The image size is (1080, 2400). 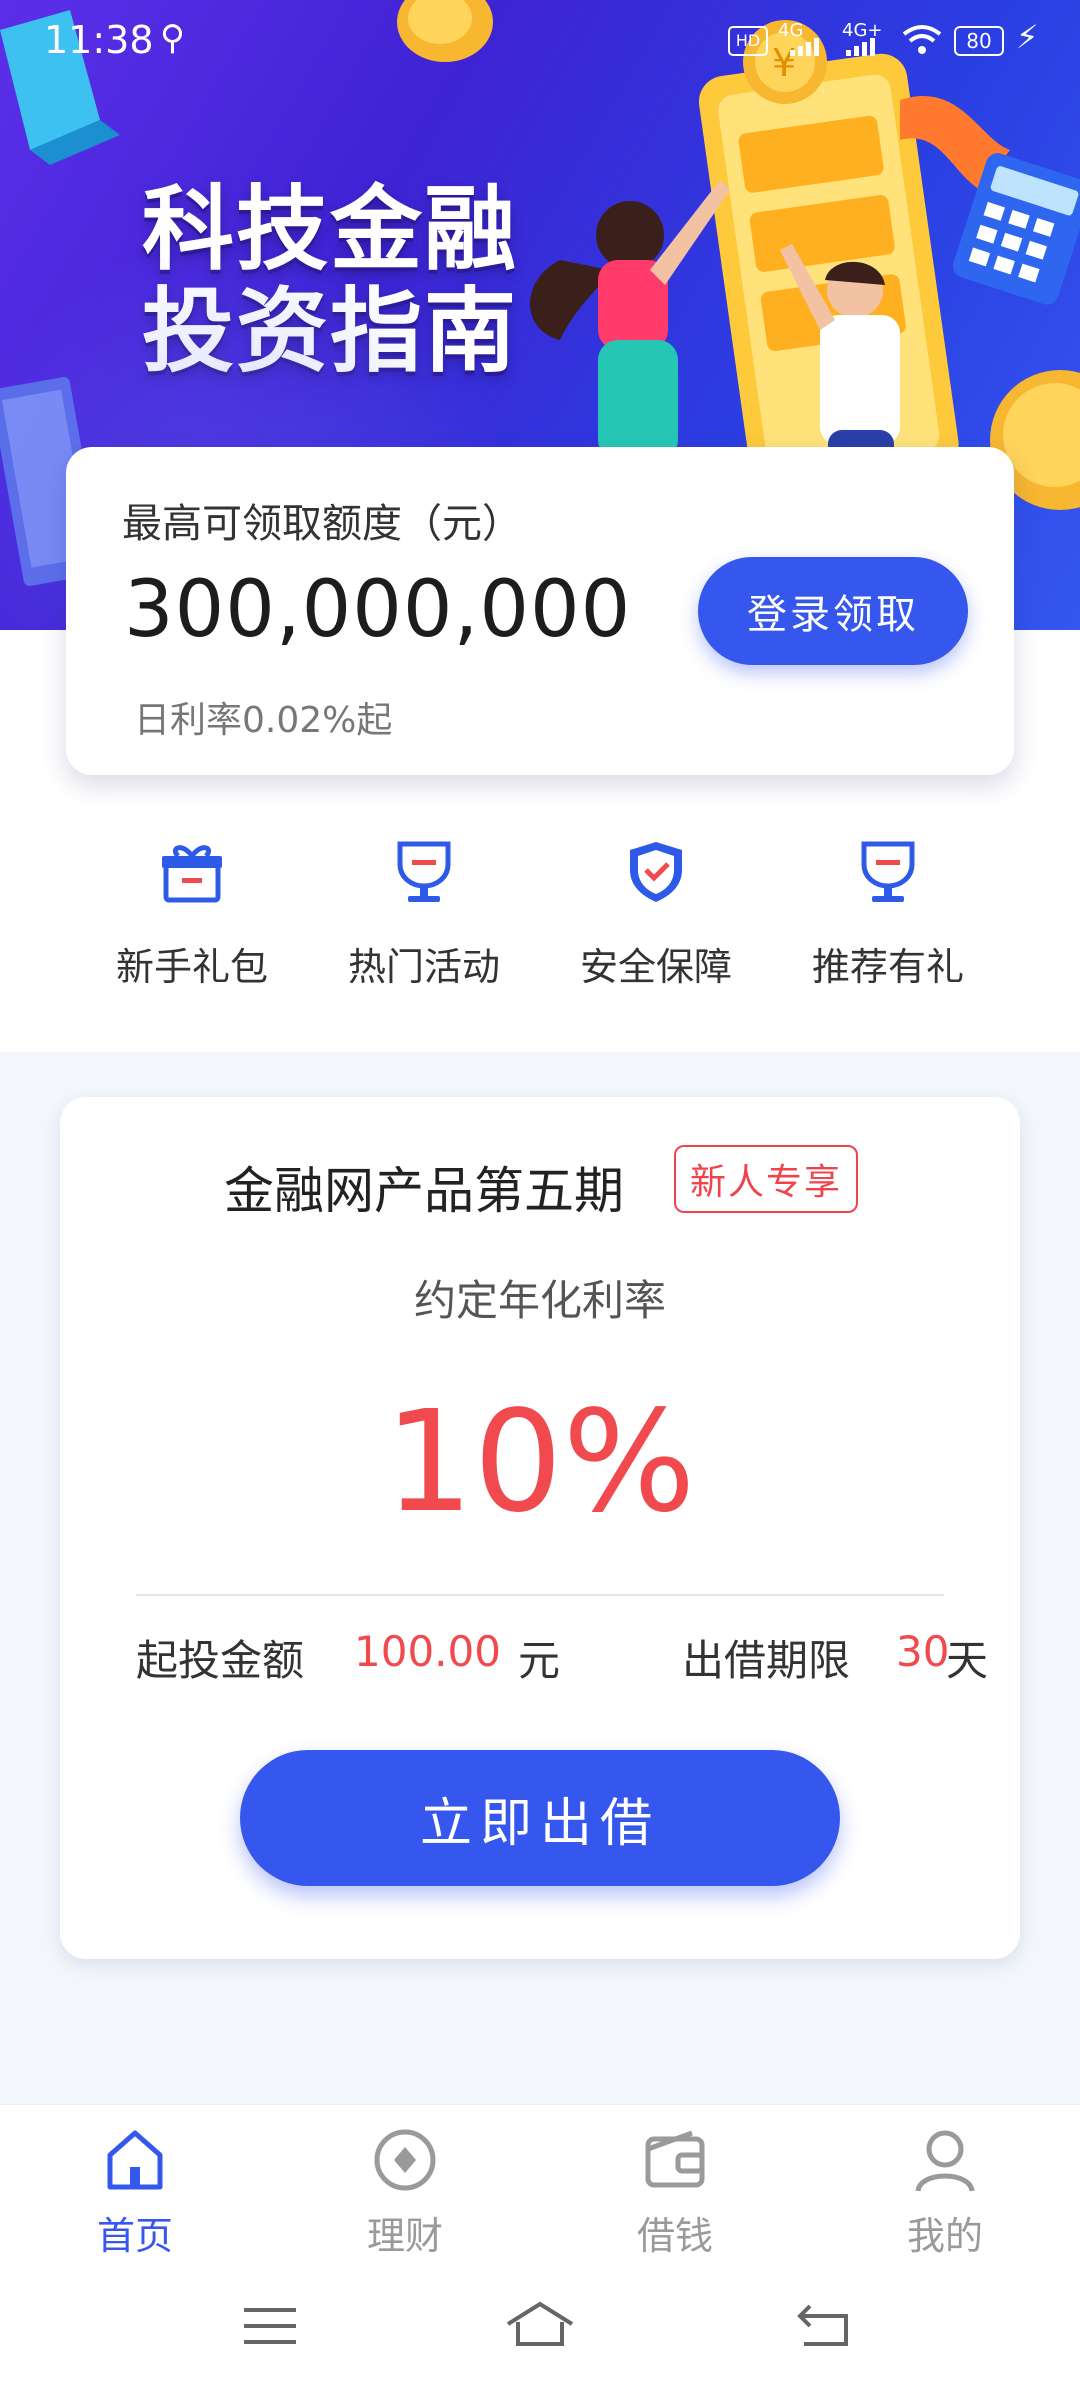 I want to click on system-nav-bar, so click(x=540, y=2337).